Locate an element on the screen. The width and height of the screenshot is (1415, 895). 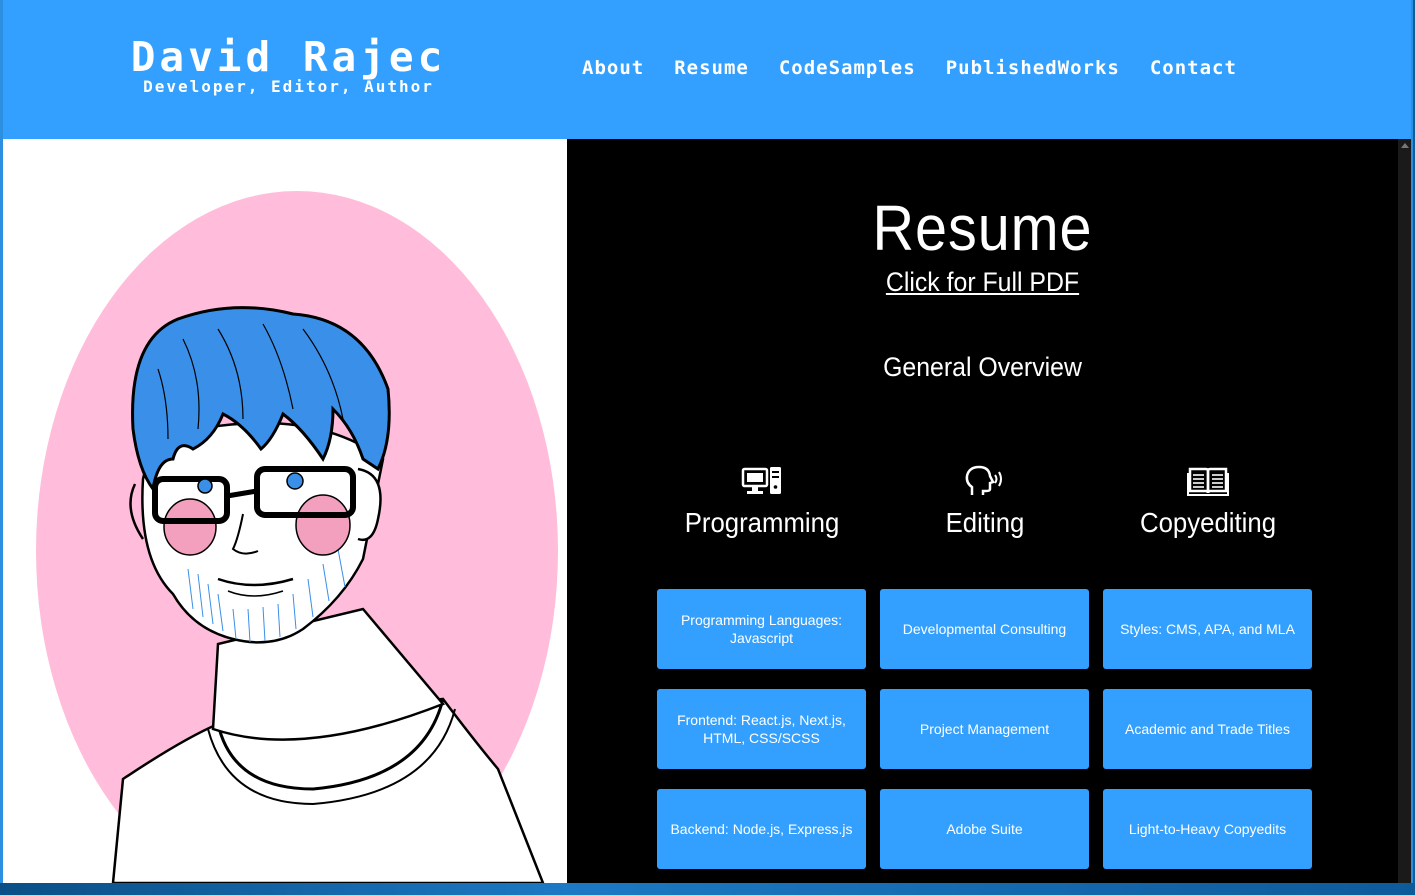
category-editing: Editing is located at coordinates (985, 502).